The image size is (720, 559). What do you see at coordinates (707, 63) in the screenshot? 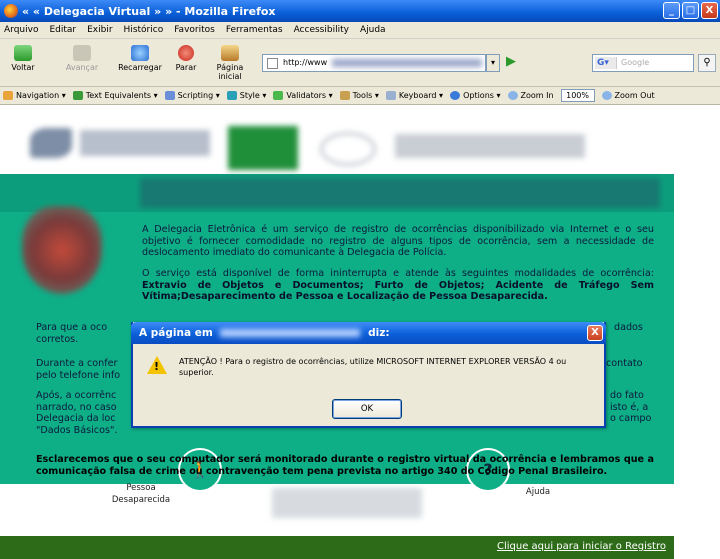
I see `search-icon: ⚲` at bounding box center [707, 63].